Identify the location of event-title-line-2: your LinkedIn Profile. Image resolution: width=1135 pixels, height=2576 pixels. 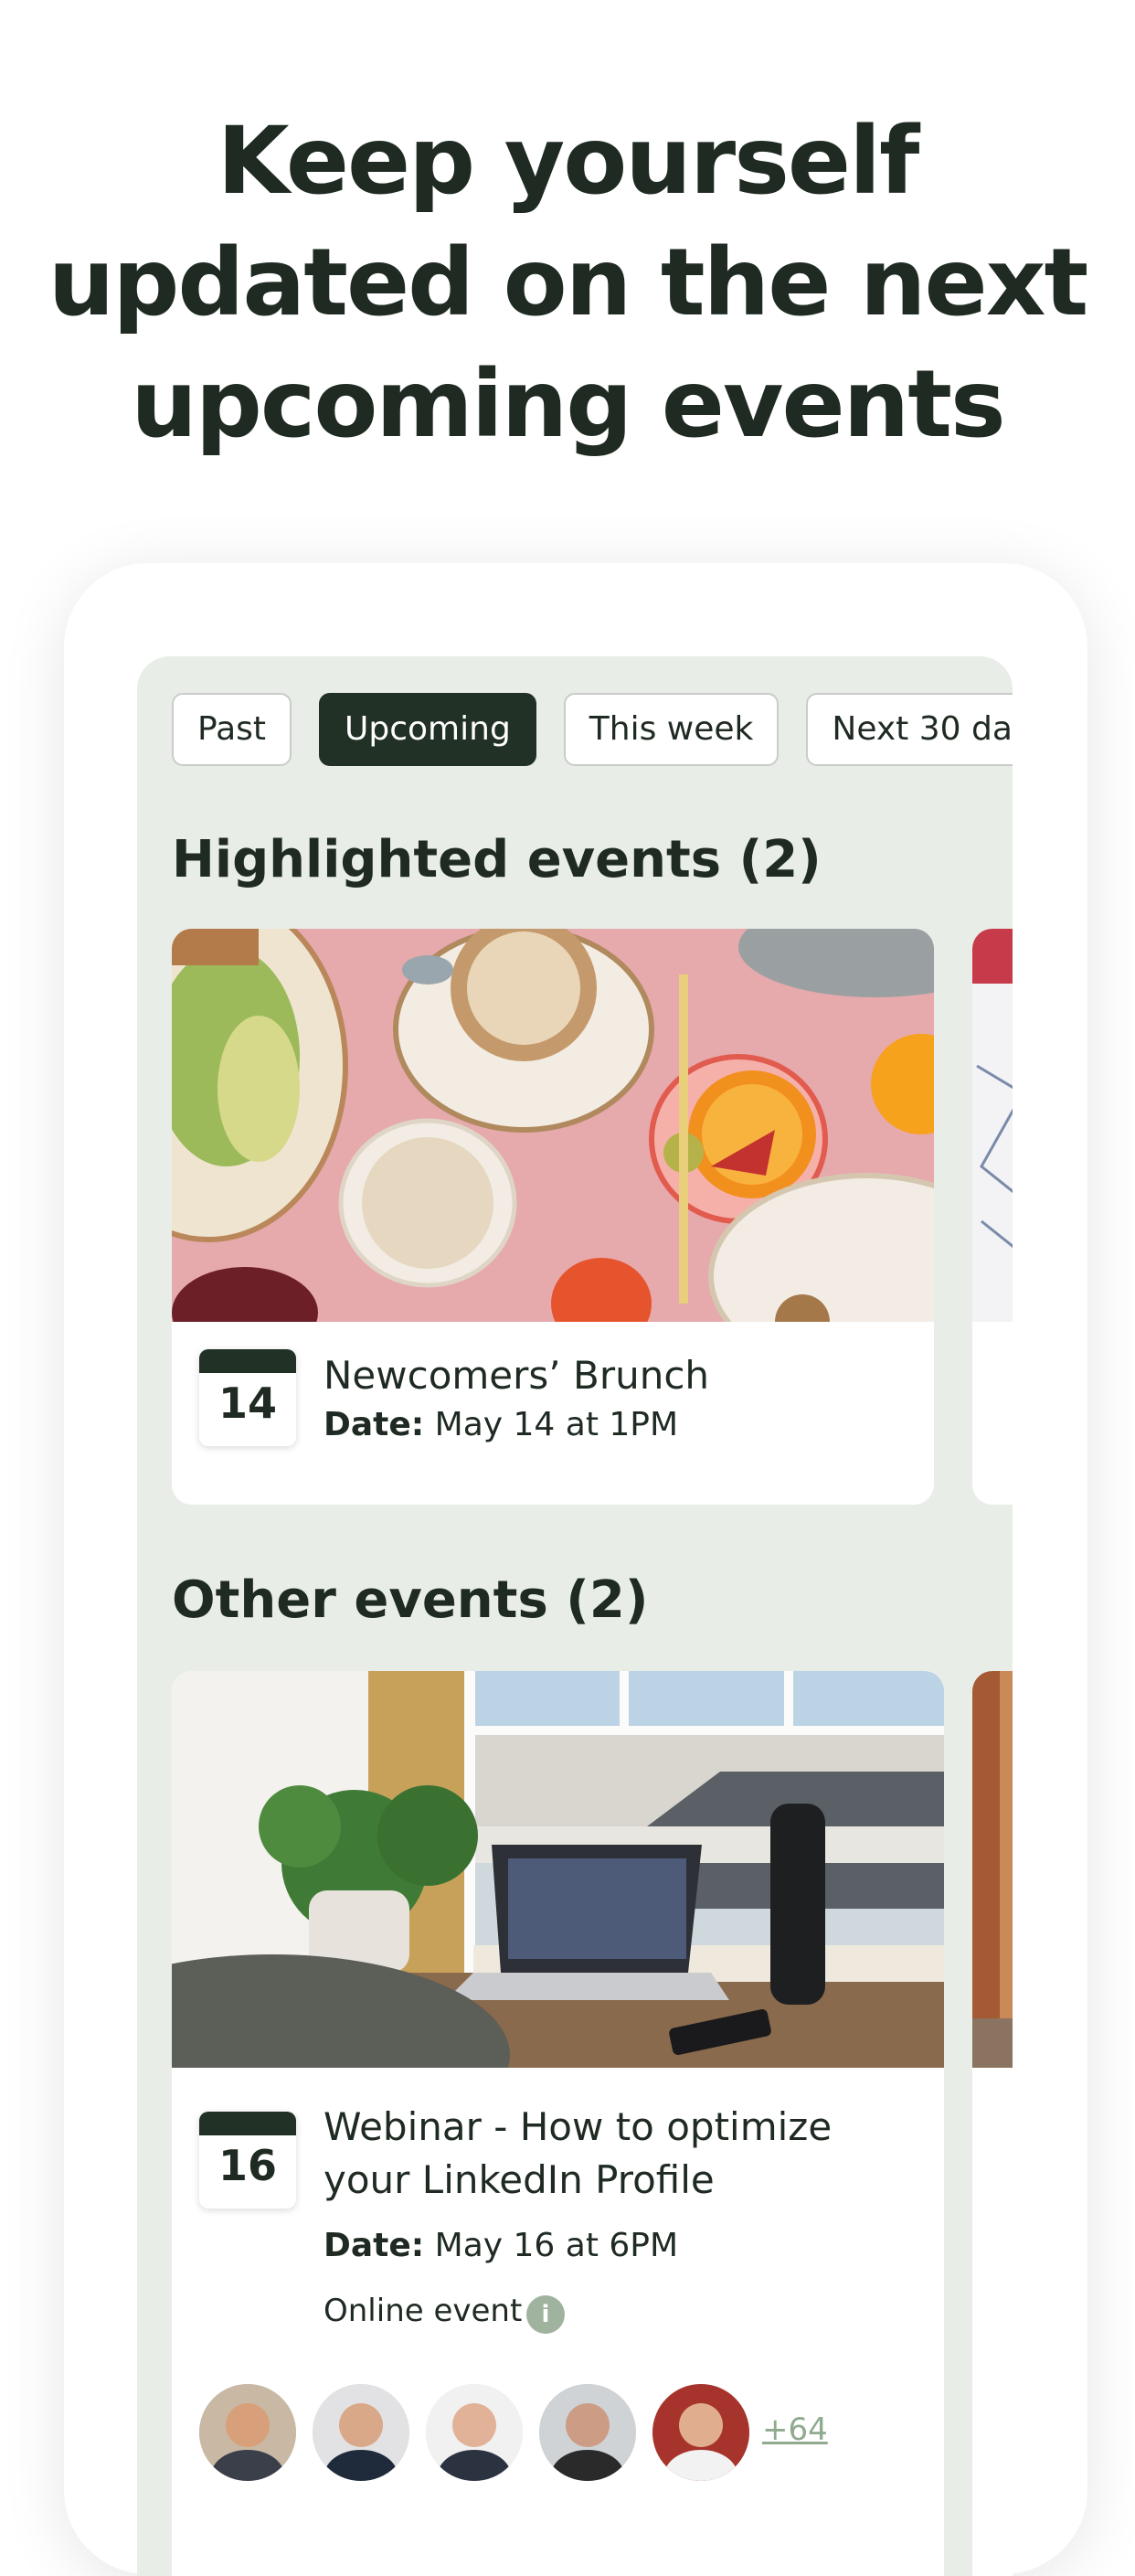
(519, 2180).